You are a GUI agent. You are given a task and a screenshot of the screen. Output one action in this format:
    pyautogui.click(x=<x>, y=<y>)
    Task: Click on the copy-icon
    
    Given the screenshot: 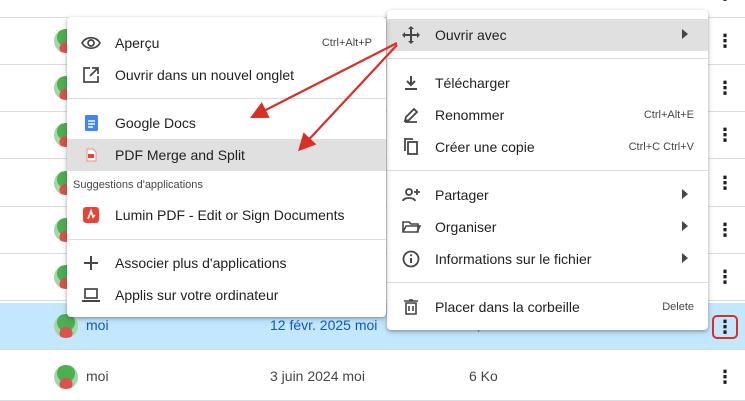 What is the action you would take?
    pyautogui.click(x=411, y=147)
    